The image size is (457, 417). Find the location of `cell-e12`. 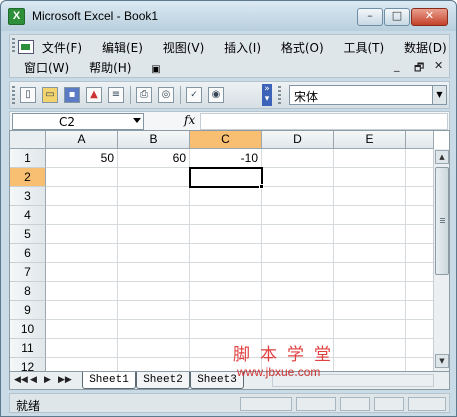

cell-e12 is located at coordinates (370, 364).